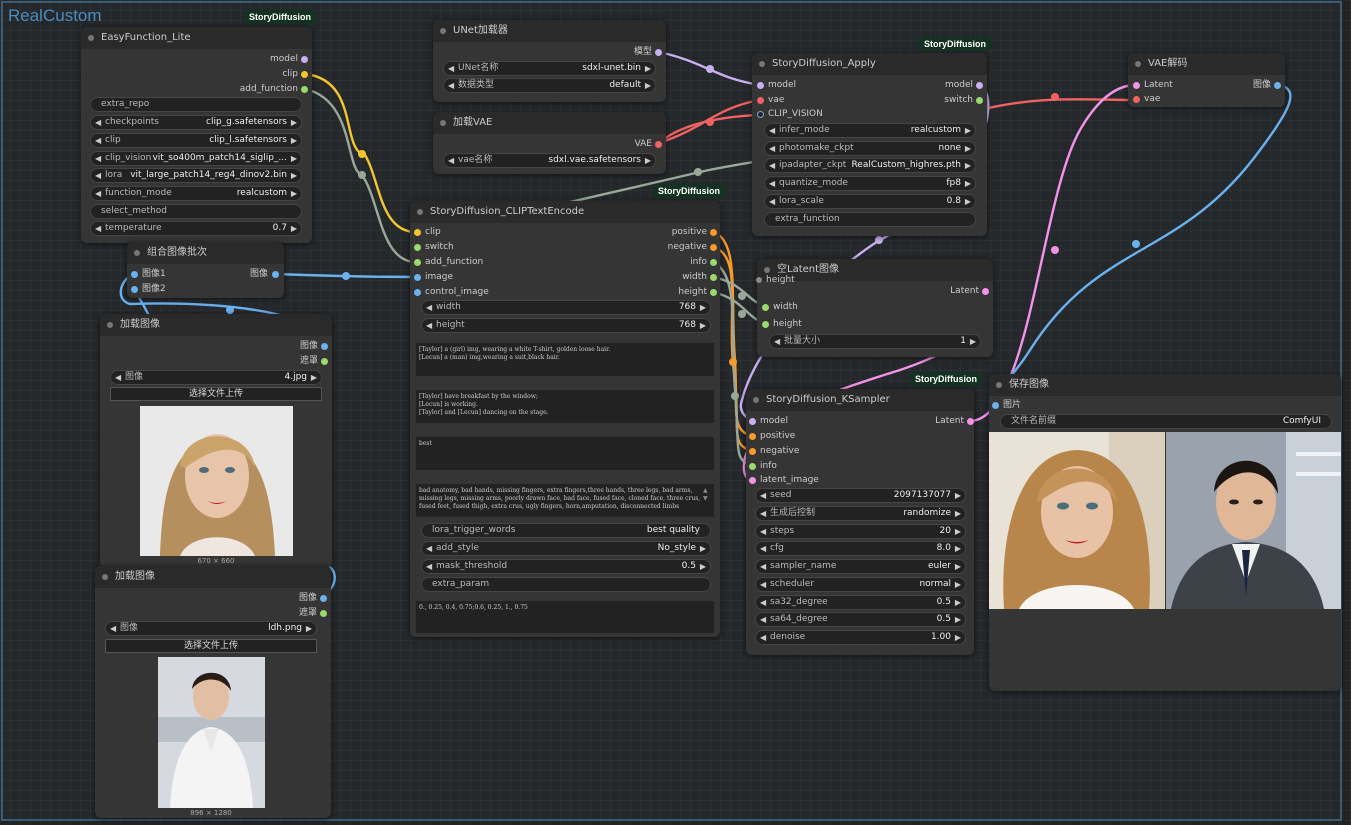  I want to click on input-clip-vision-socket, so click(760, 114).